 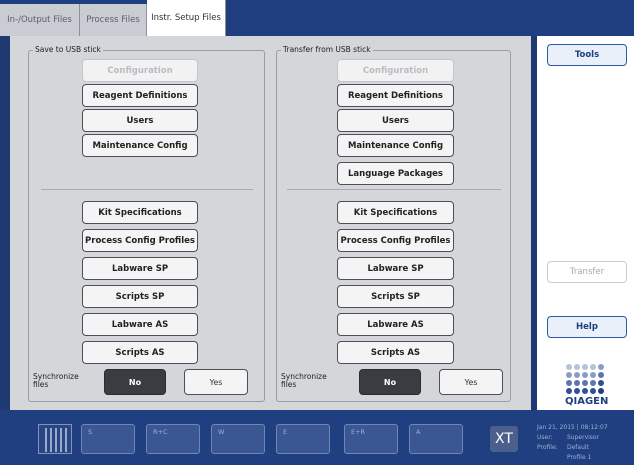 What do you see at coordinates (90, 432) in the screenshot?
I see `slot-s-label: S` at bounding box center [90, 432].